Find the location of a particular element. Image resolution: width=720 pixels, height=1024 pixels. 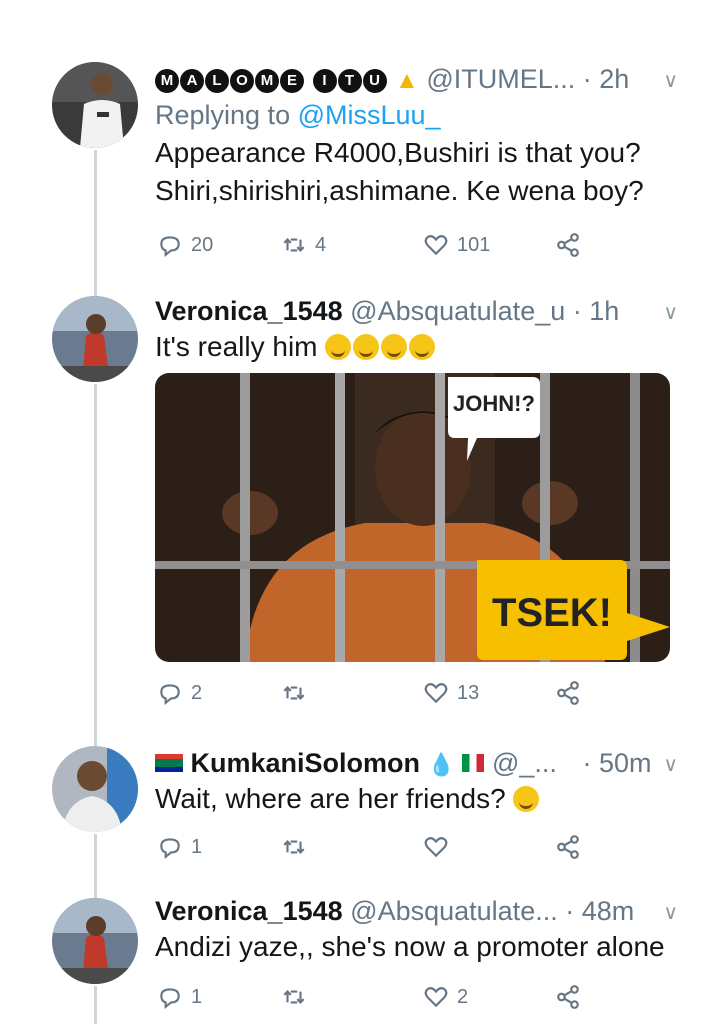

reply-button: 20 is located at coordinates (185, 245).